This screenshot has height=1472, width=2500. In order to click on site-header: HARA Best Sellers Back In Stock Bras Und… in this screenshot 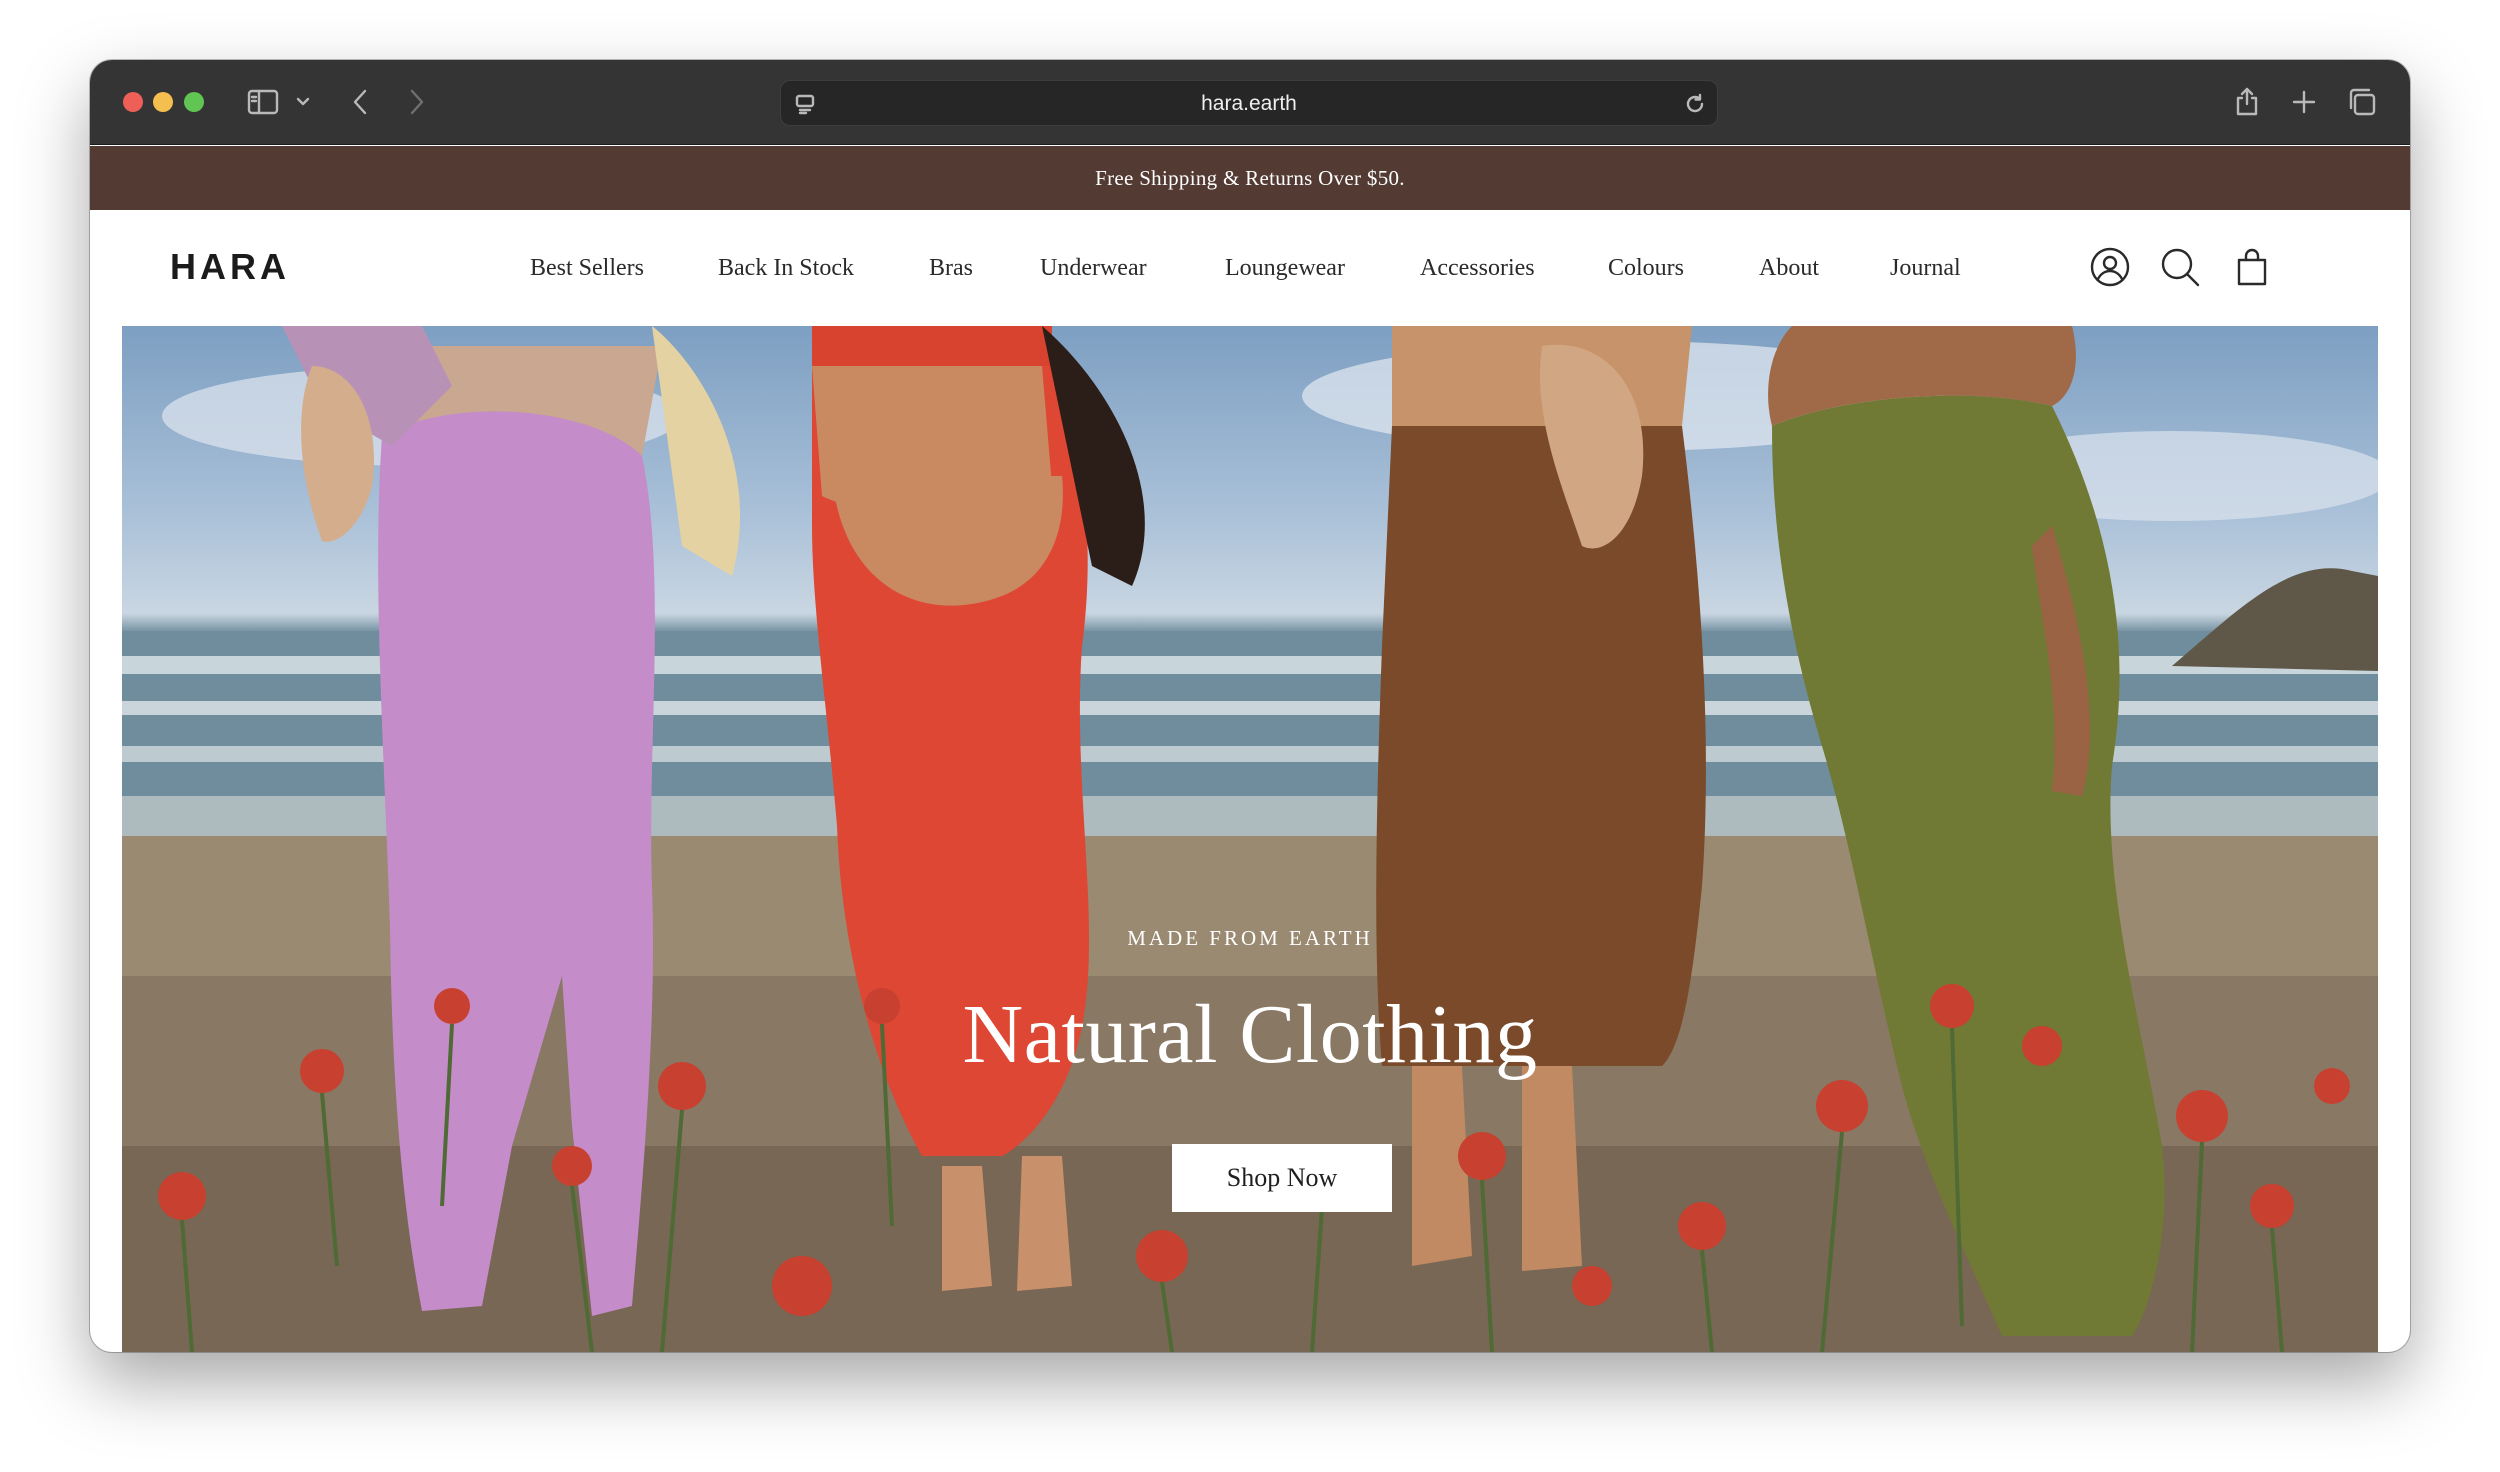, I will do `click(1250, 268)`.